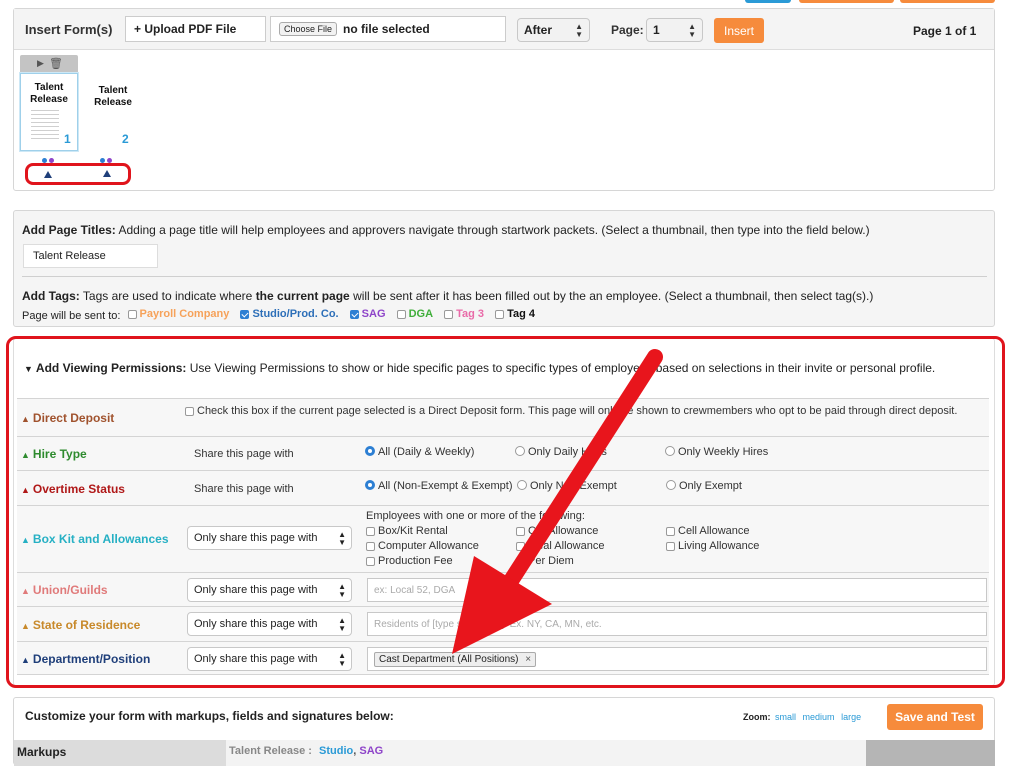  What do you see at coordinates (785, 717) in the screenshot?
I see `zoom-small: small` at bounding box center [785, 717].